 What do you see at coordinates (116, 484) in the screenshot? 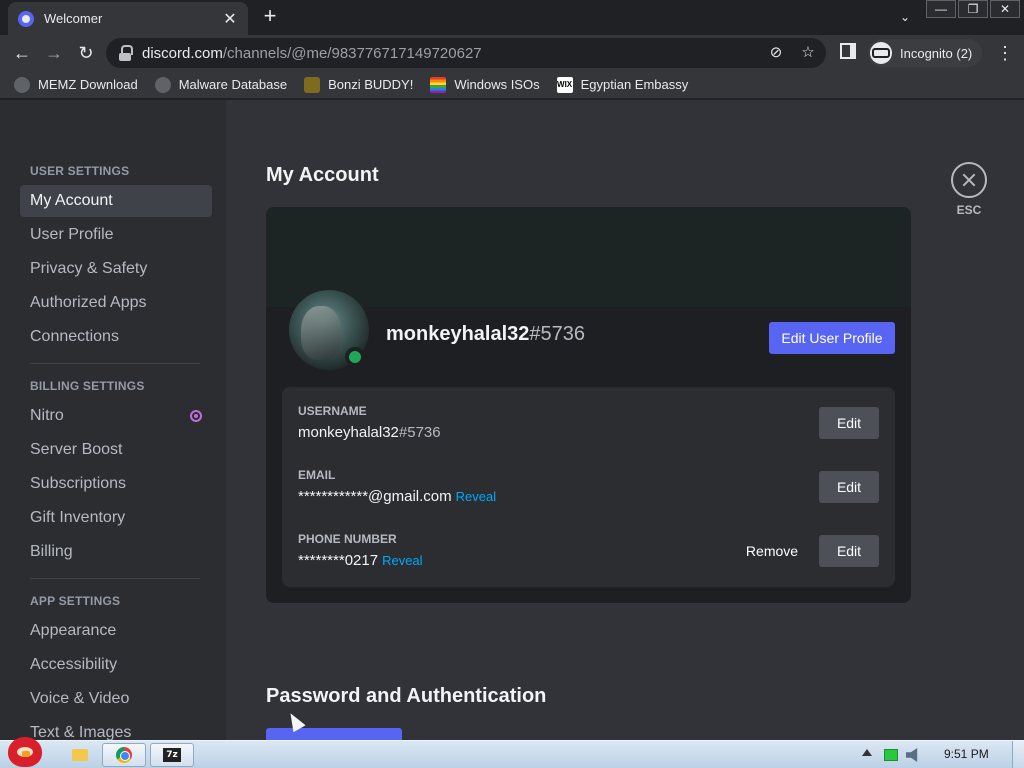
I see `sidebar-item-subscriptions: Subscriptions` at bounding box center [116, 484].